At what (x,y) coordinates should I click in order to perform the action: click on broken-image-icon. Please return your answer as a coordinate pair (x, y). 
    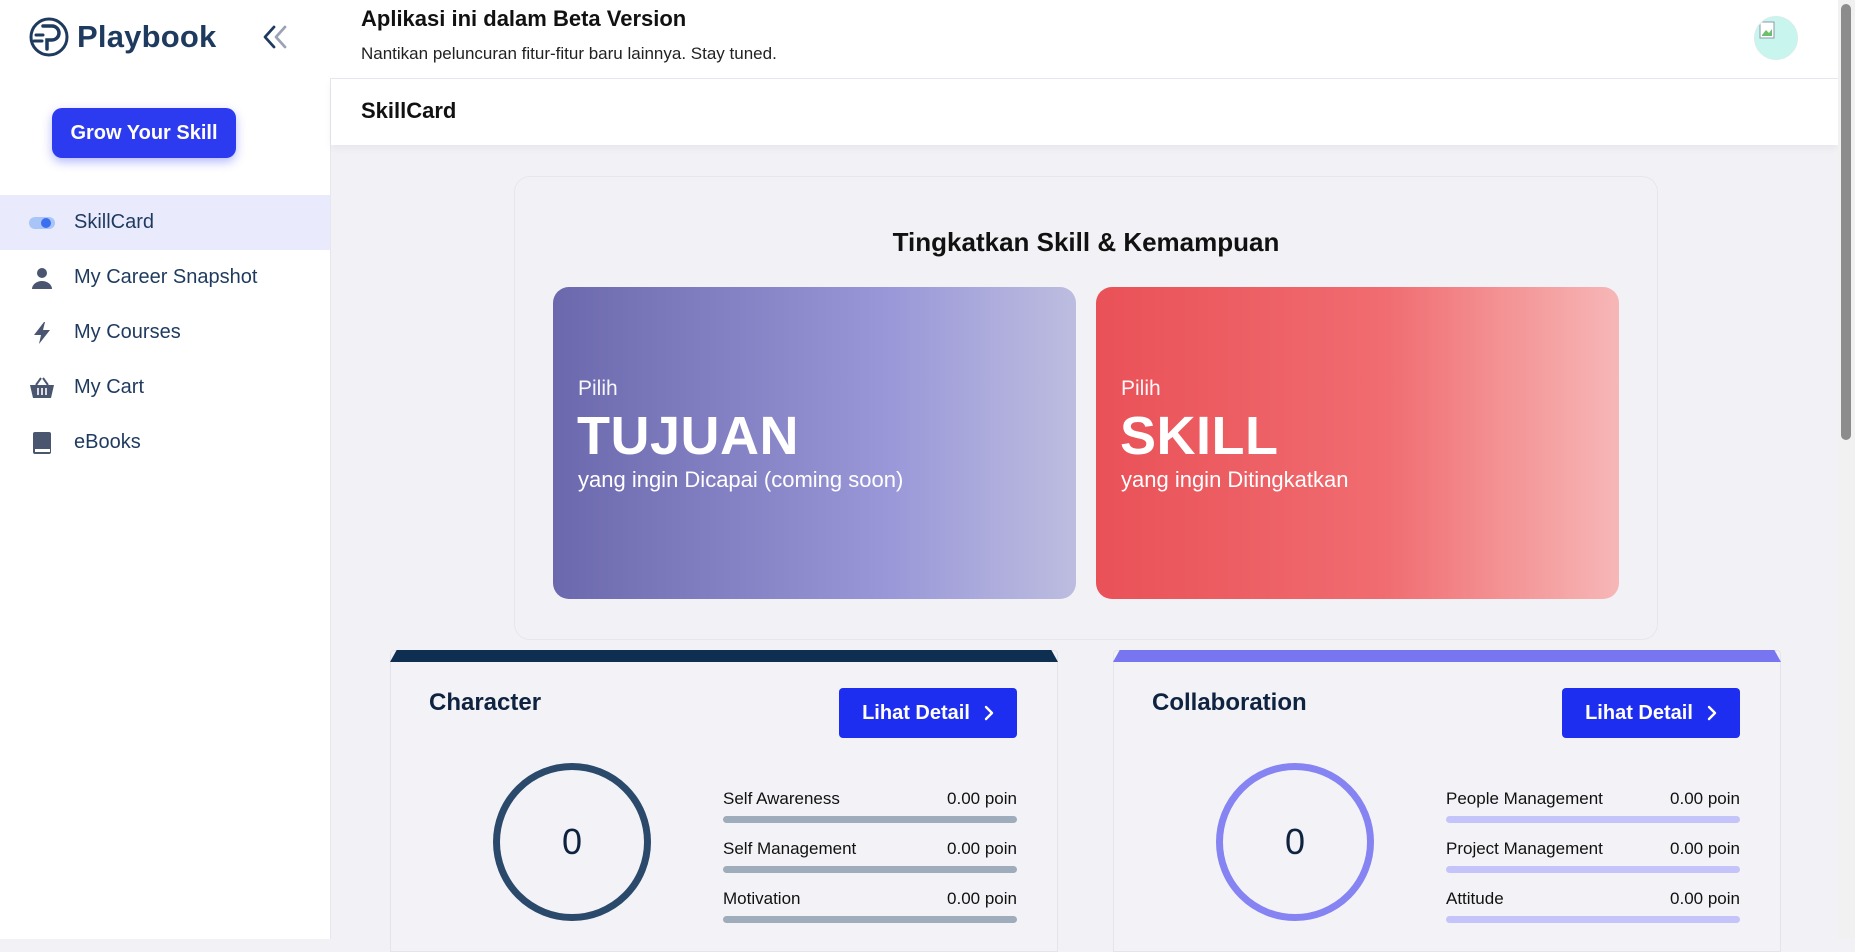
    Looking at the image, I should click on (1767, 30).